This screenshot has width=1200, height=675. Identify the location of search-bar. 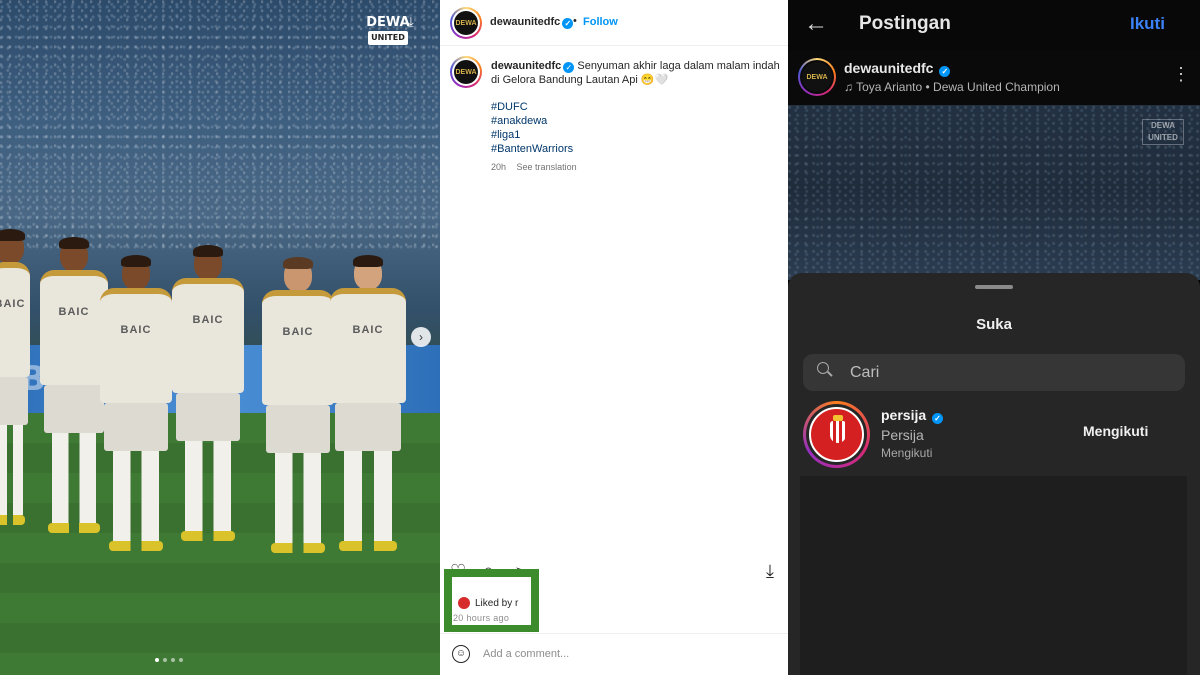
(994, 372).